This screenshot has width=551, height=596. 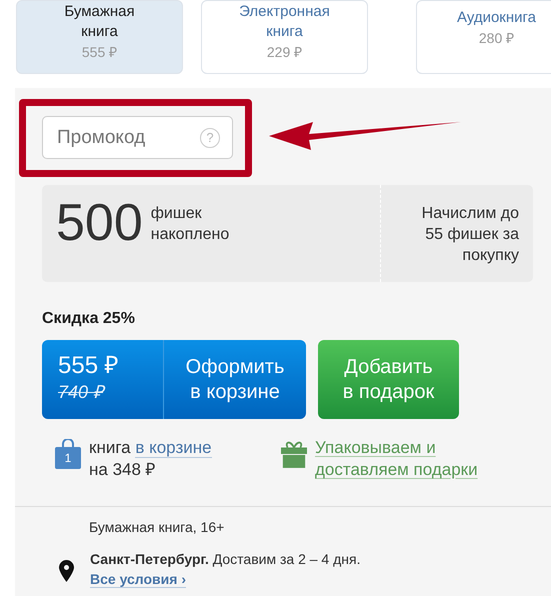 I want to click on format-price: 555 ₽, so click(x=100, y=52).